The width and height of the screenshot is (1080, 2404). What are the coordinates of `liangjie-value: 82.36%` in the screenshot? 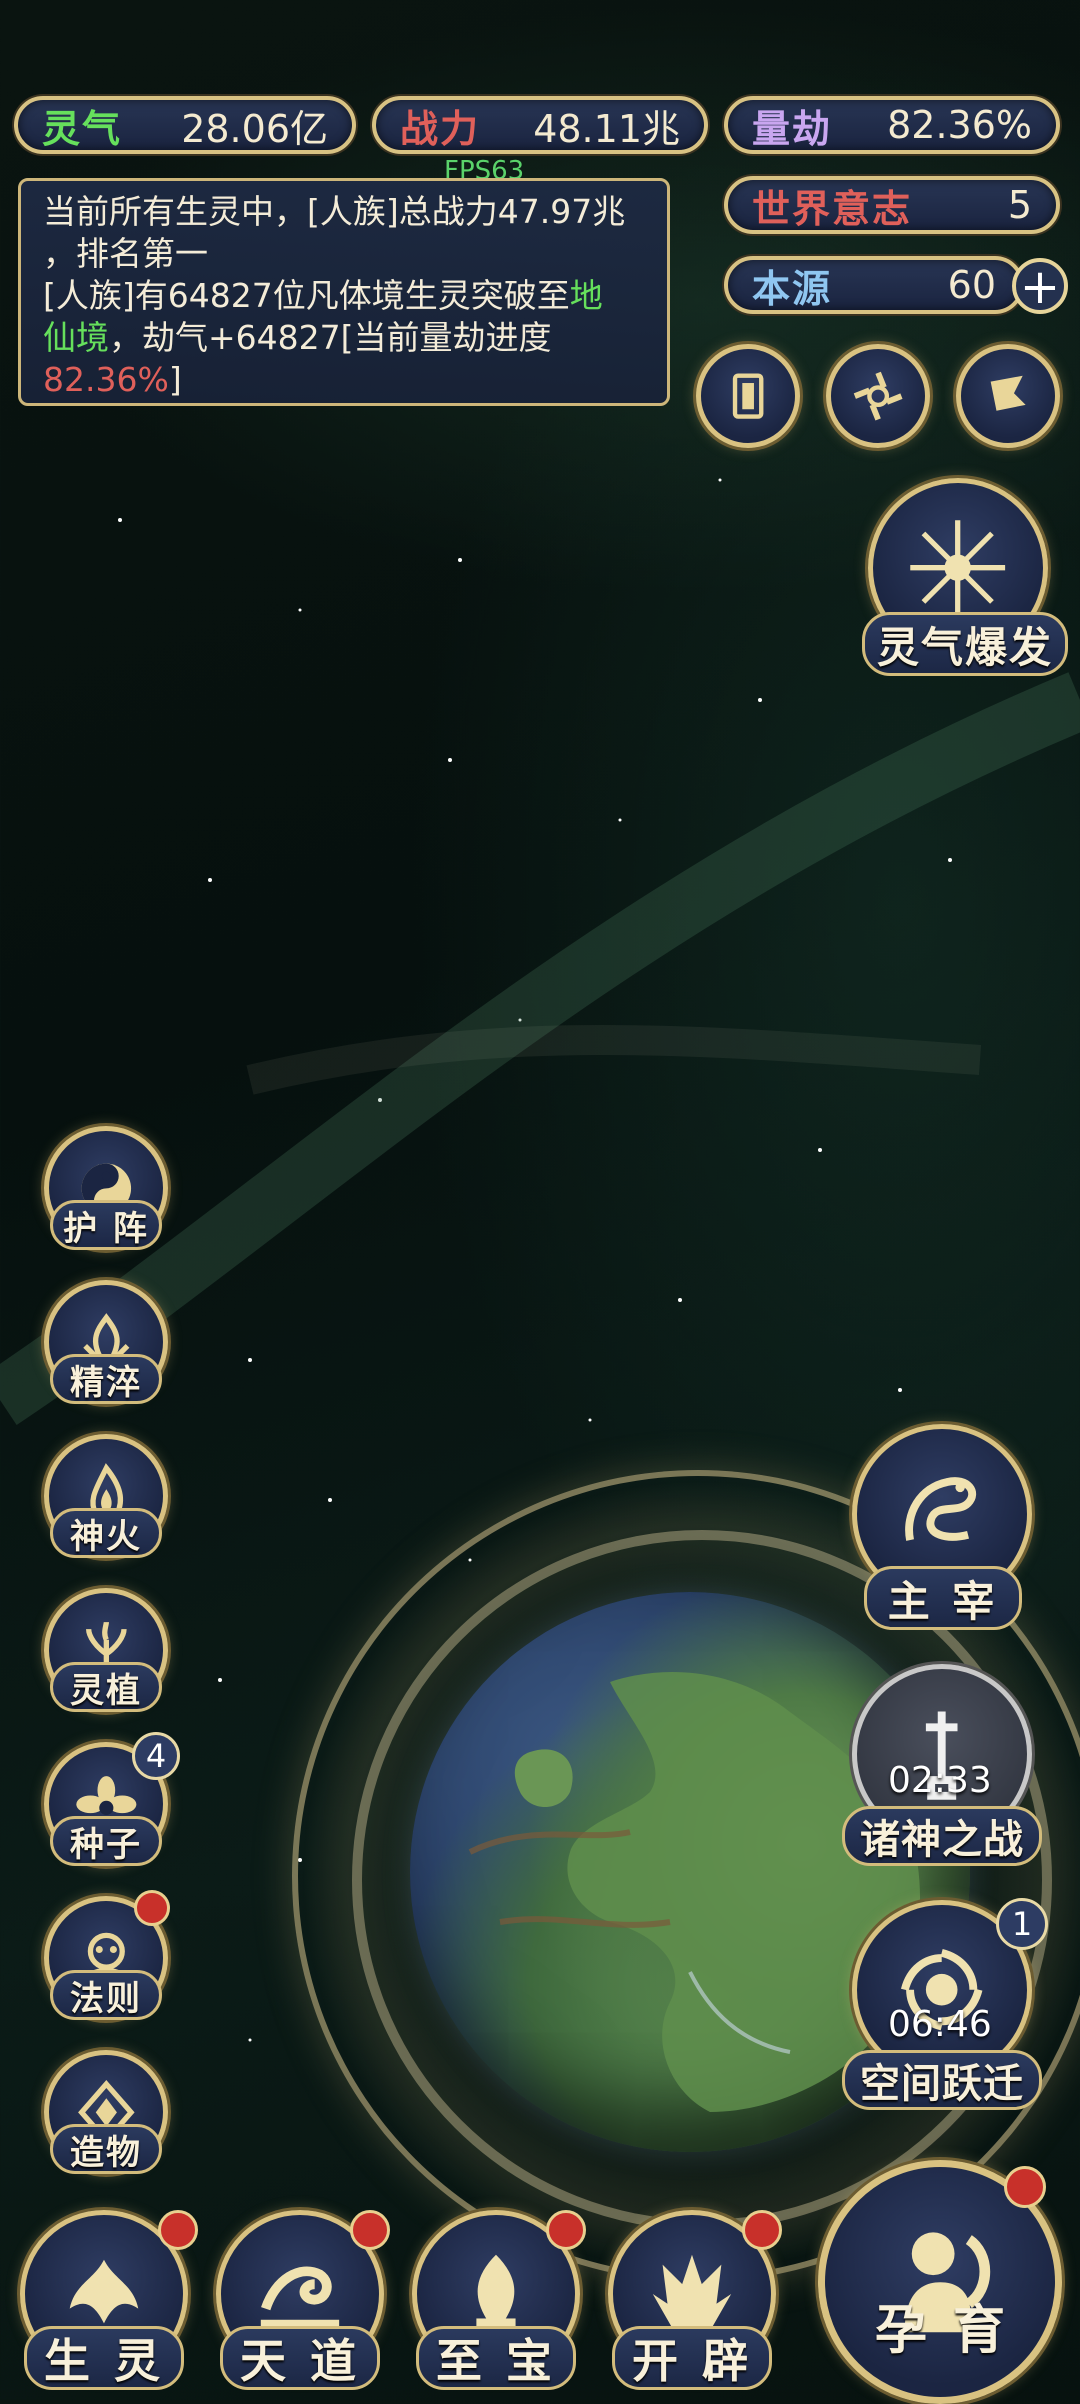 It's located at (959, 125).